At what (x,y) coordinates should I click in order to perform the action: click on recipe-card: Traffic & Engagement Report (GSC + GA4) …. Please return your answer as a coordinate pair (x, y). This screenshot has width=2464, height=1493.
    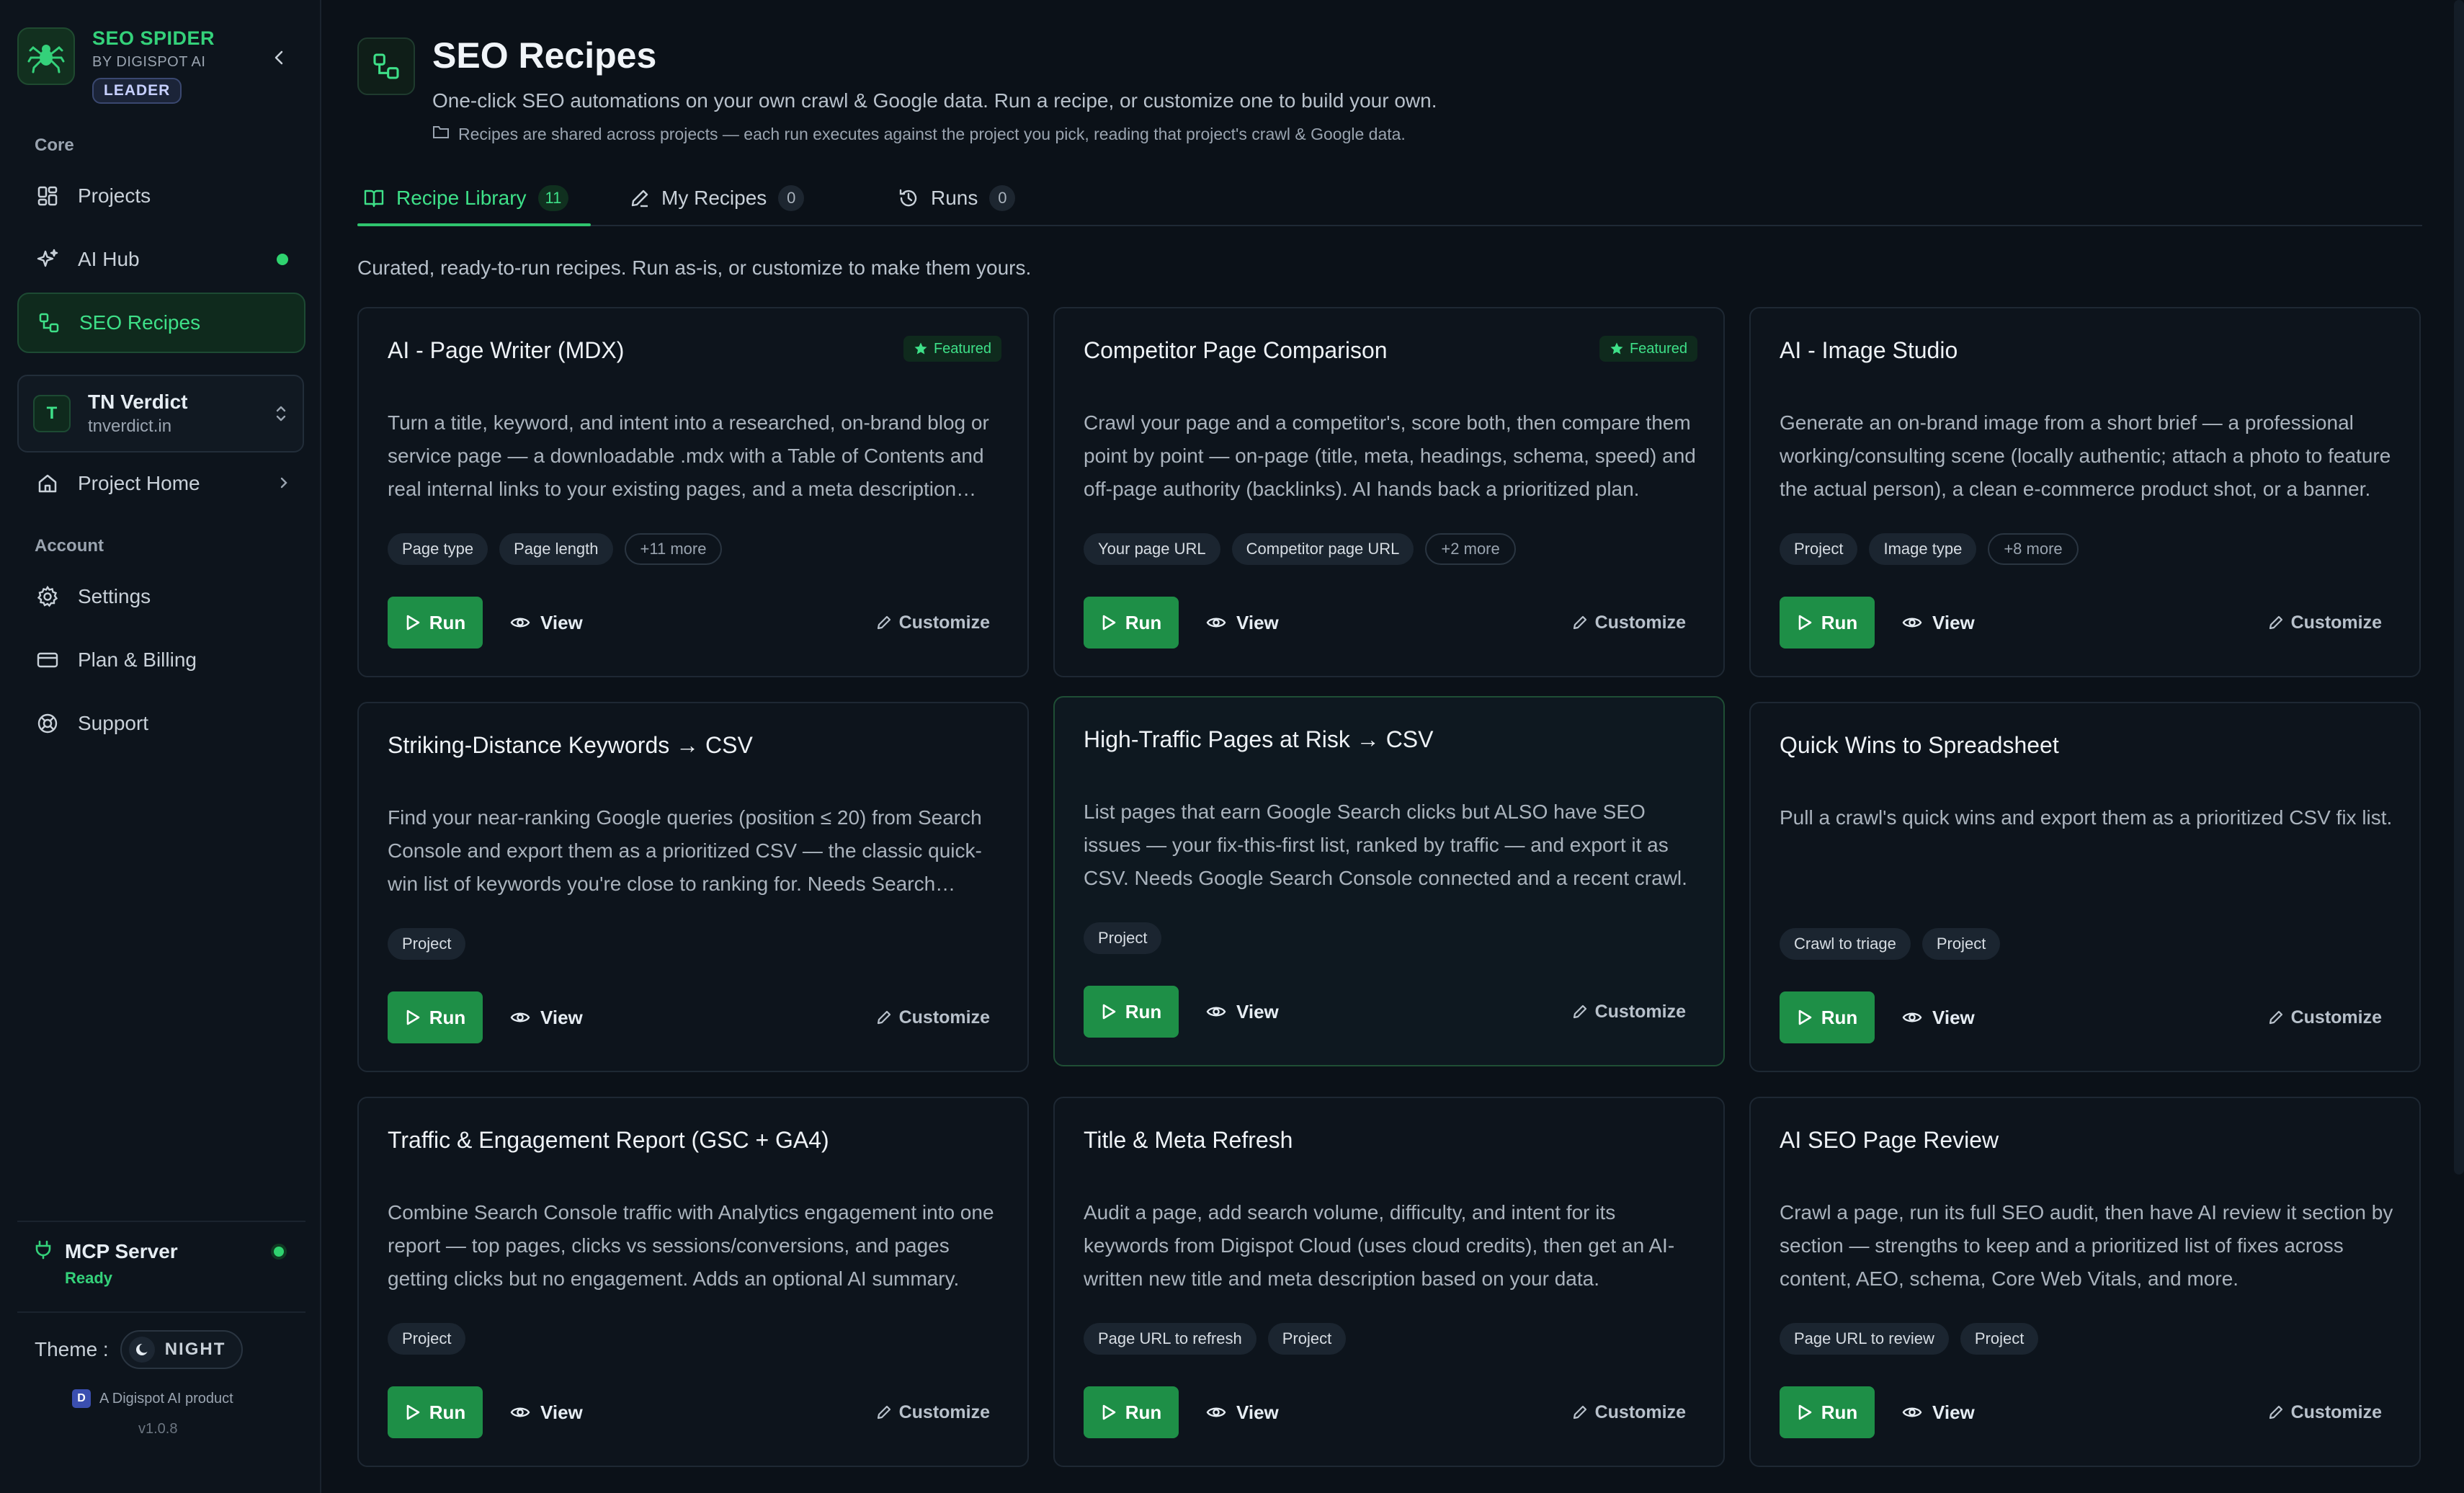
    Looking at the image, I should click on (693, 1282).